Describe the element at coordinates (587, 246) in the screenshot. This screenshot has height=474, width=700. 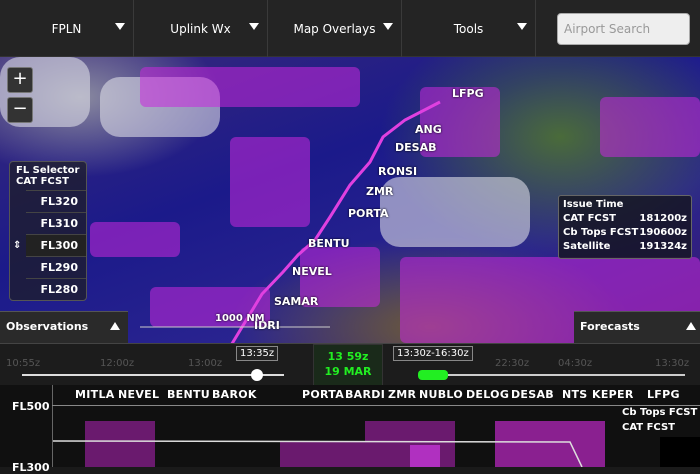
I see `issue-label: Satellite` at that location.